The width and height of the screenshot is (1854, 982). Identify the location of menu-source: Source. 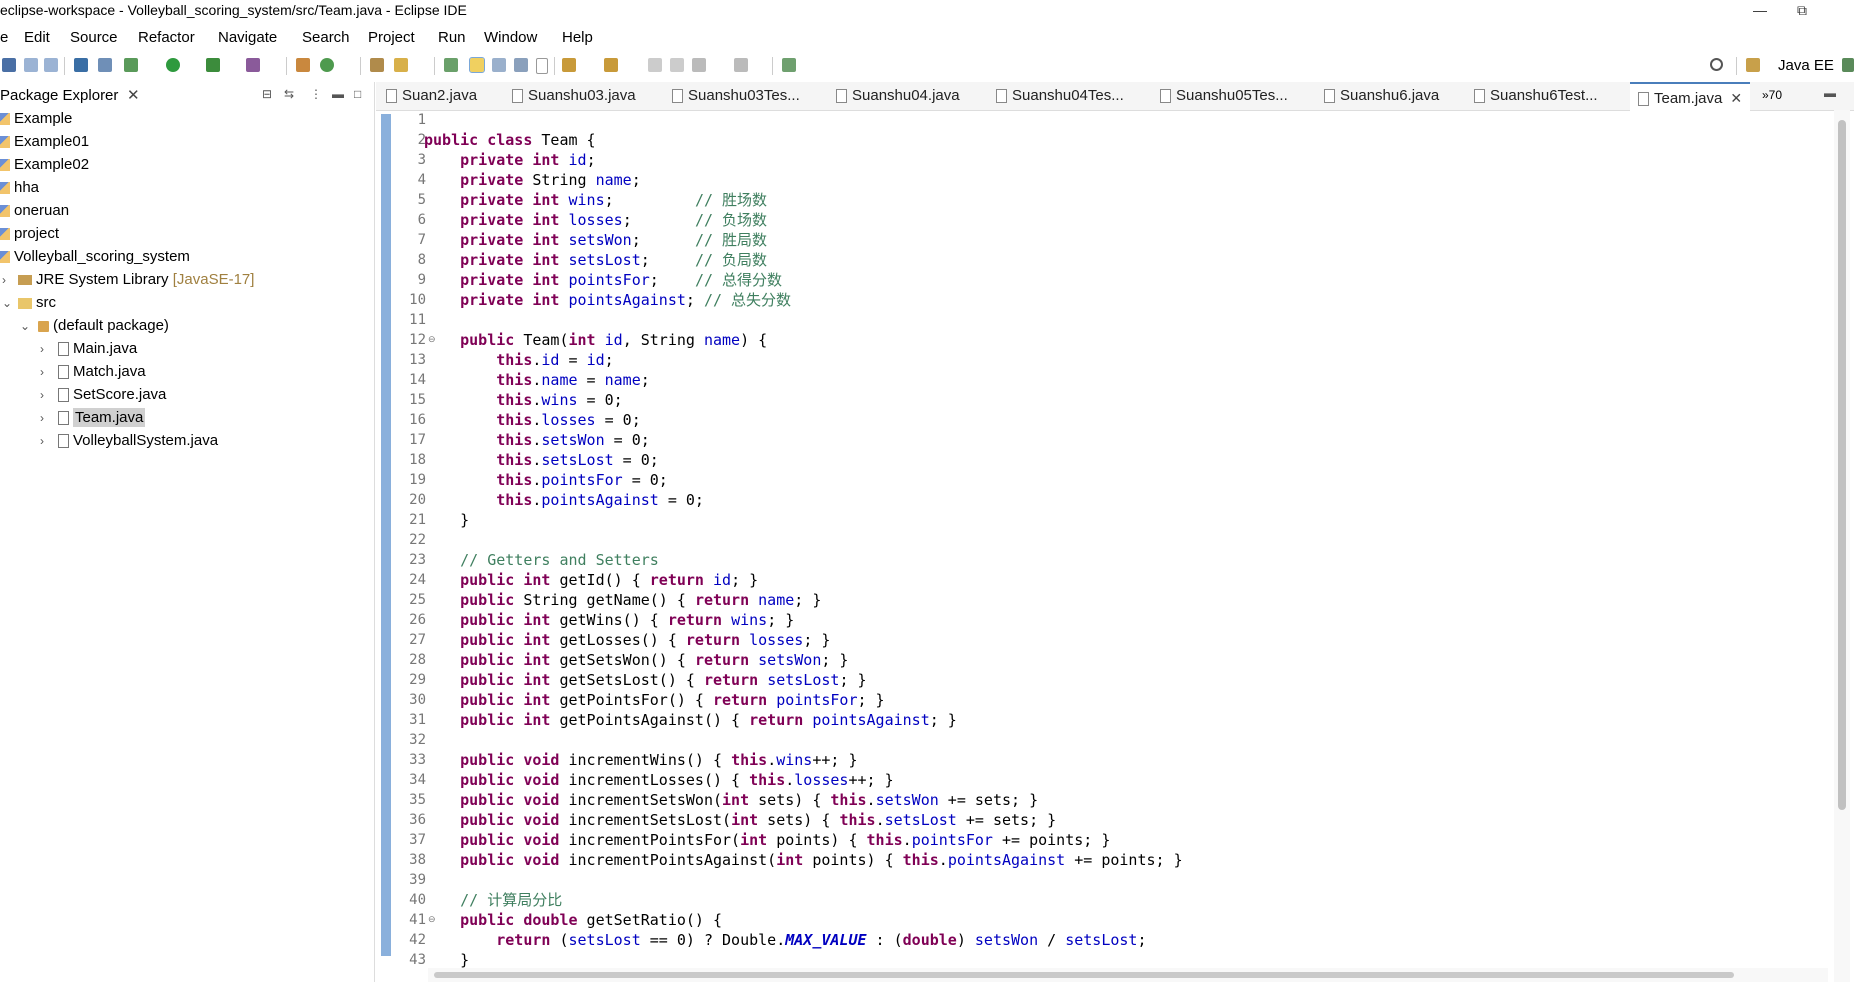
(94, 37).